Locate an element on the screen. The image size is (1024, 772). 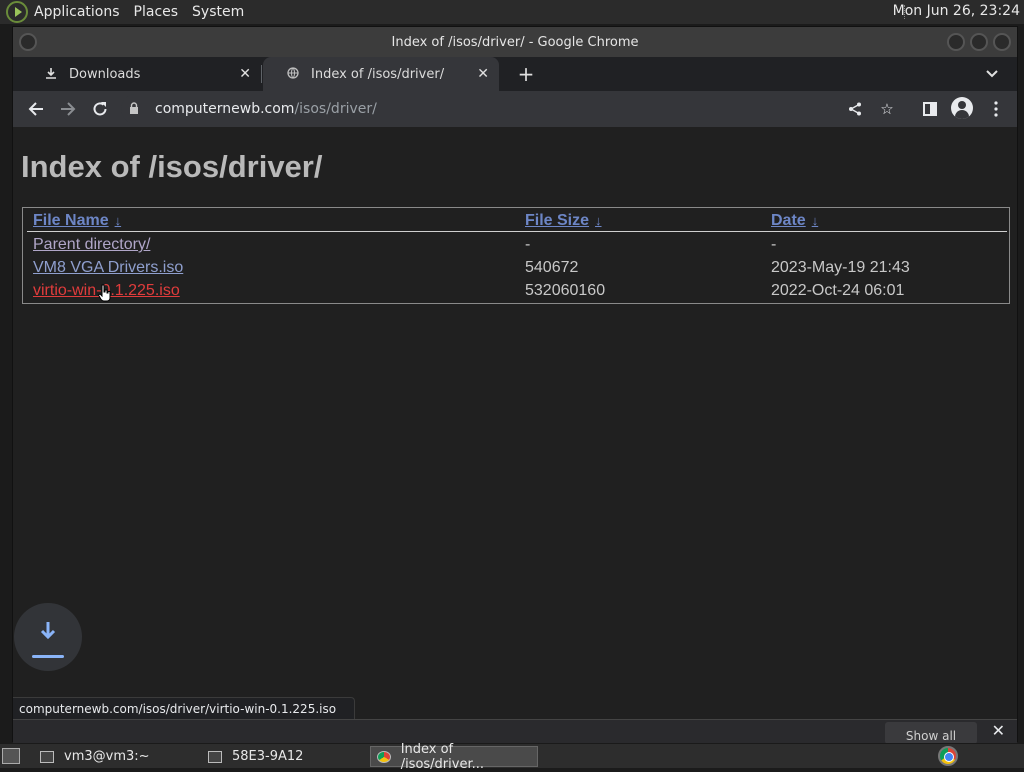
tab-label: Index of /isos/driver/ is located at coordinates (378, 74).